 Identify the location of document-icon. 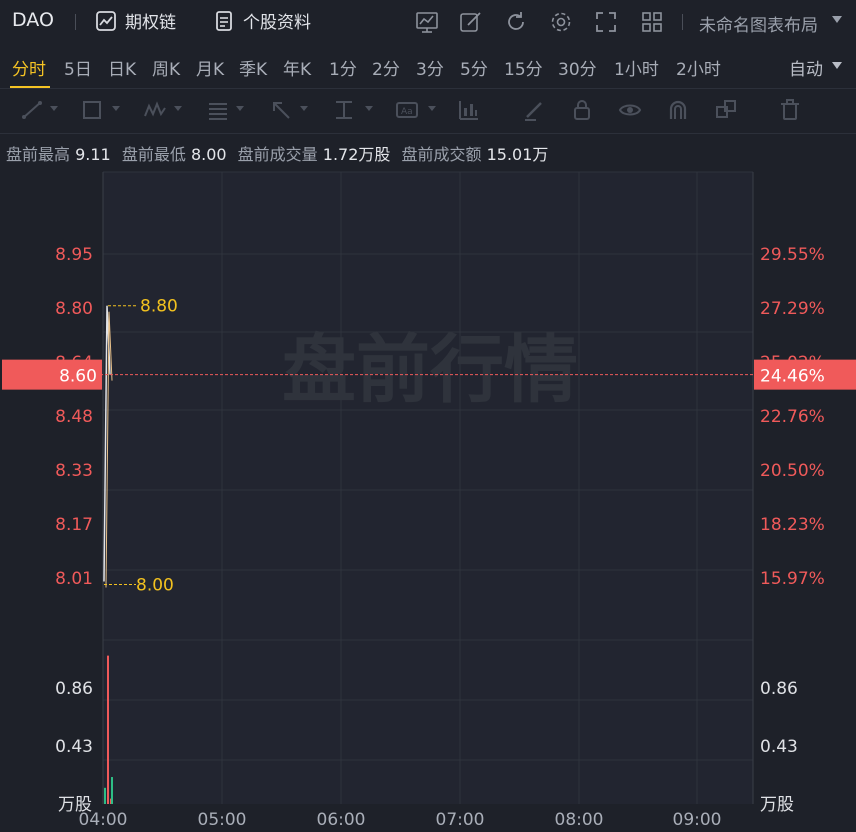
(224, 20).